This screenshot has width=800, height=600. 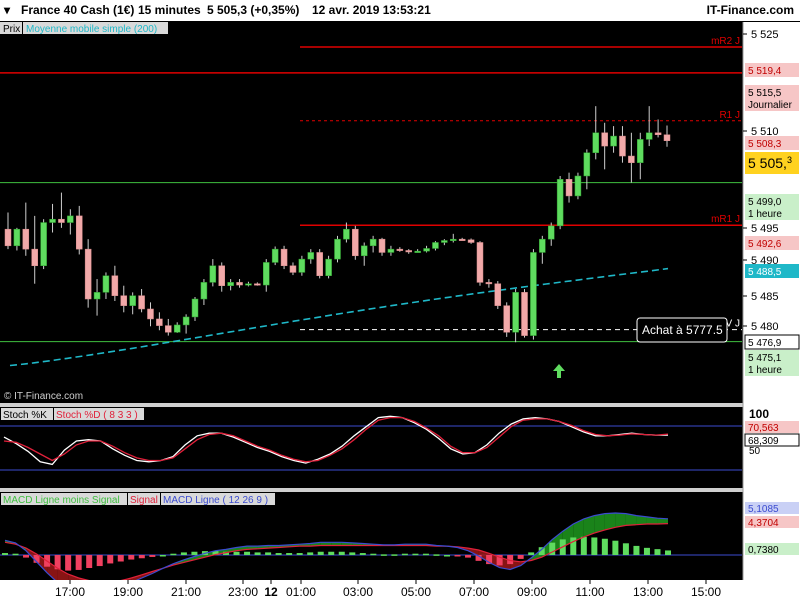 I want to click on brand-name: IT-Finance.com, so click(x=750, y=10).